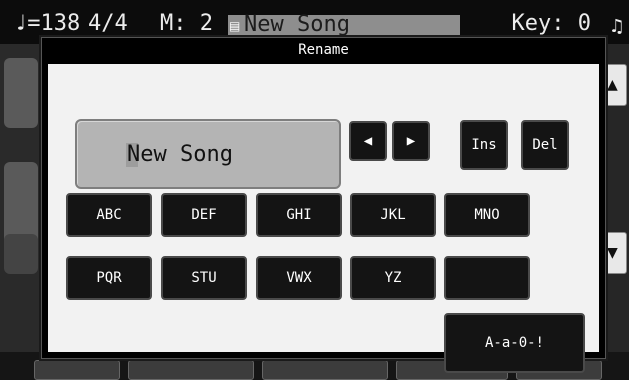 This screenshot has width=629, height=380. What do you see at coordinates (22, 212) in the screenshot?
I see `background-left-panel` at bounding box center [22, 212].